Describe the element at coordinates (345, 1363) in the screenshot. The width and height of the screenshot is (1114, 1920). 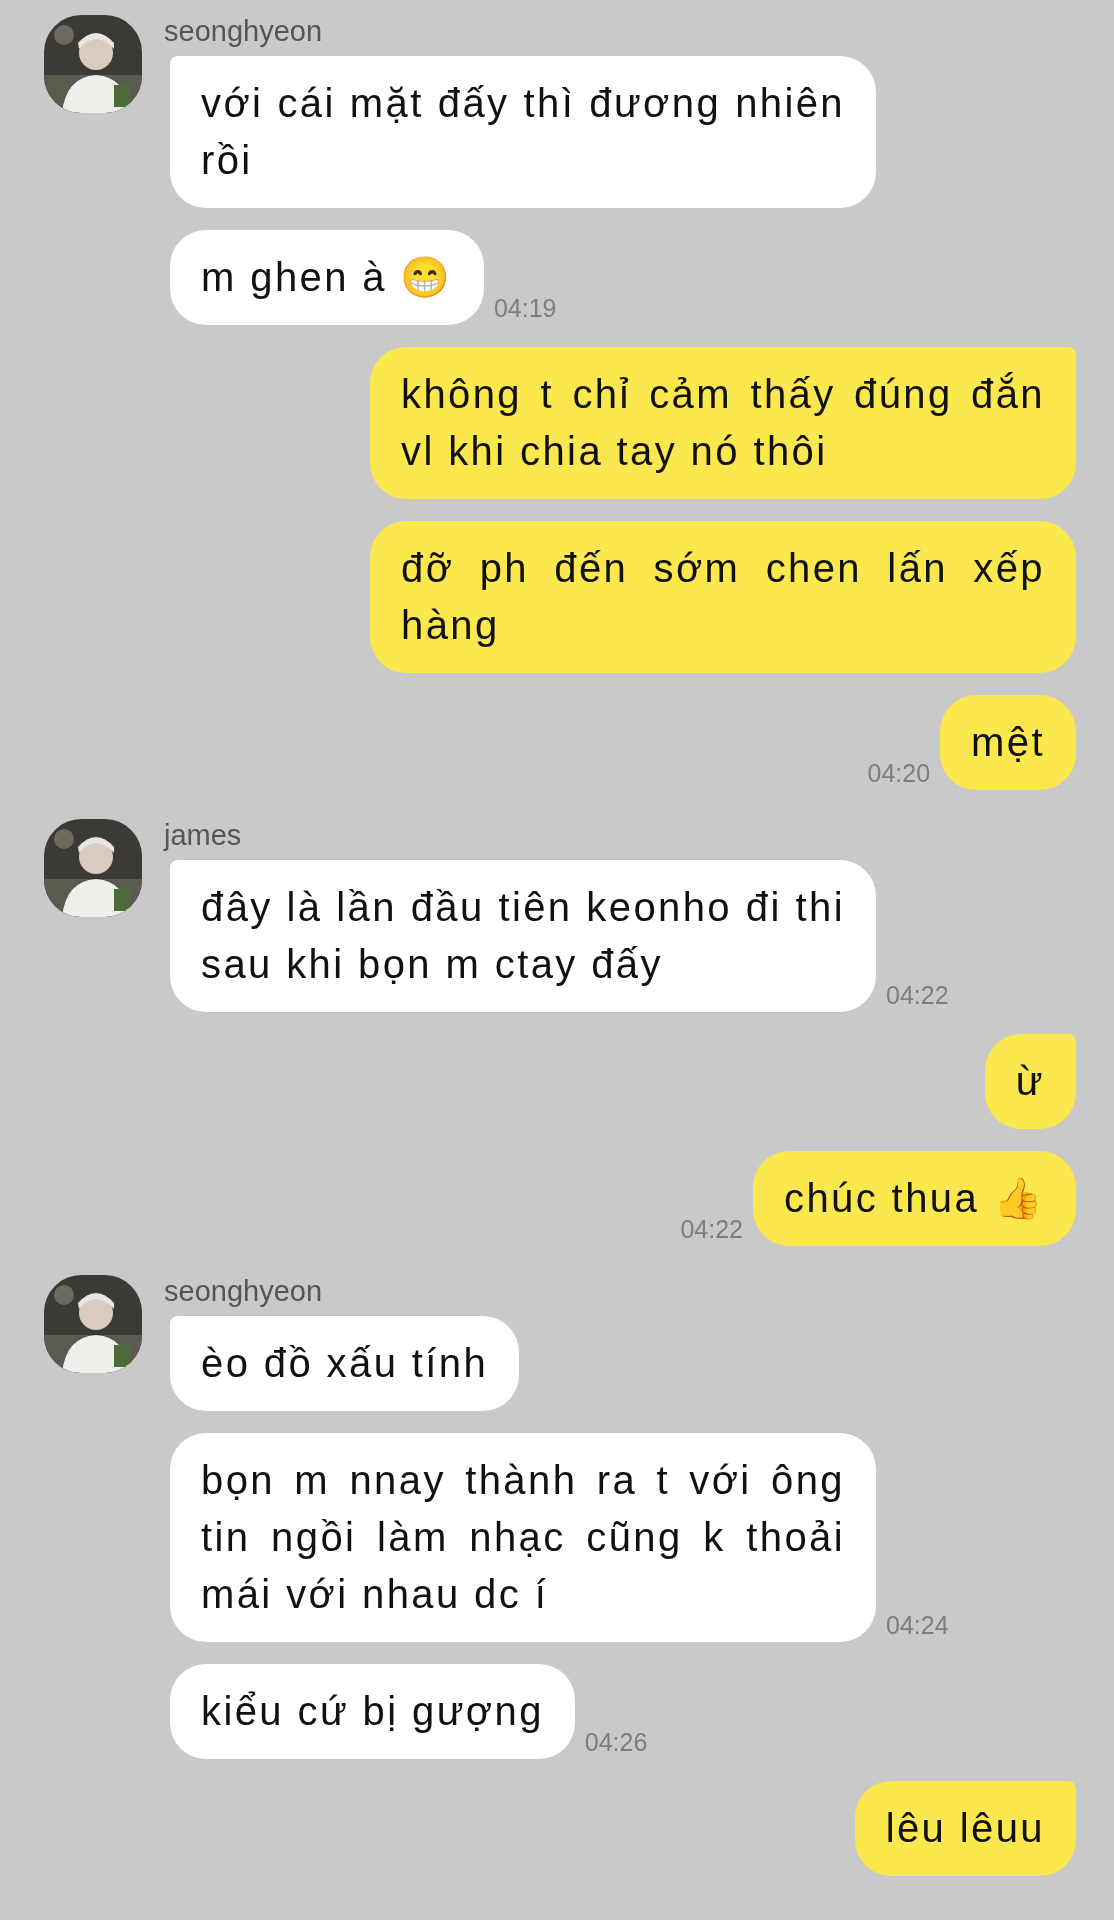
I see `message-bubble: èo đồ xấu tính` at that location.